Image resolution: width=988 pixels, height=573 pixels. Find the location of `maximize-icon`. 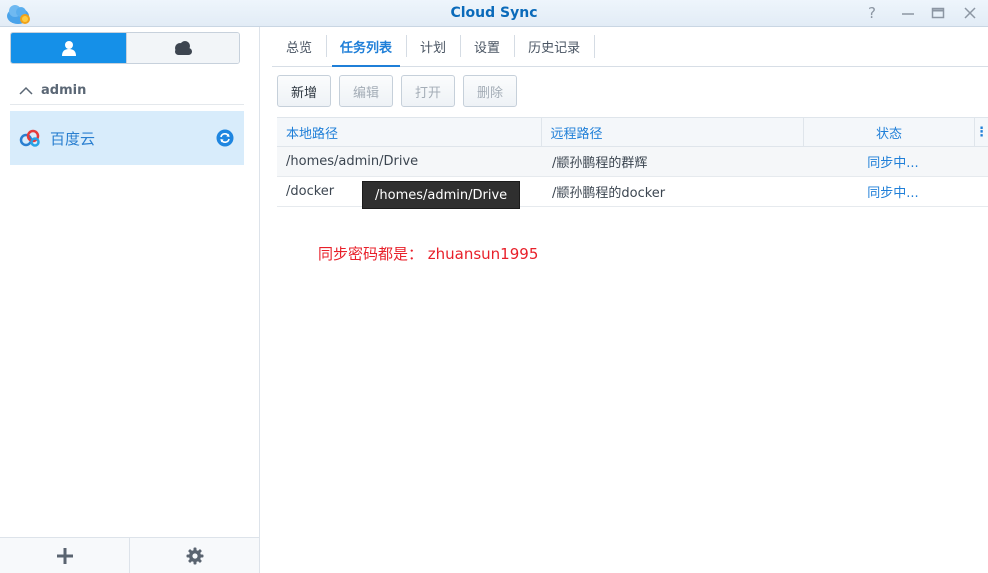

maximize-icon is located at coordinates (938, 13).